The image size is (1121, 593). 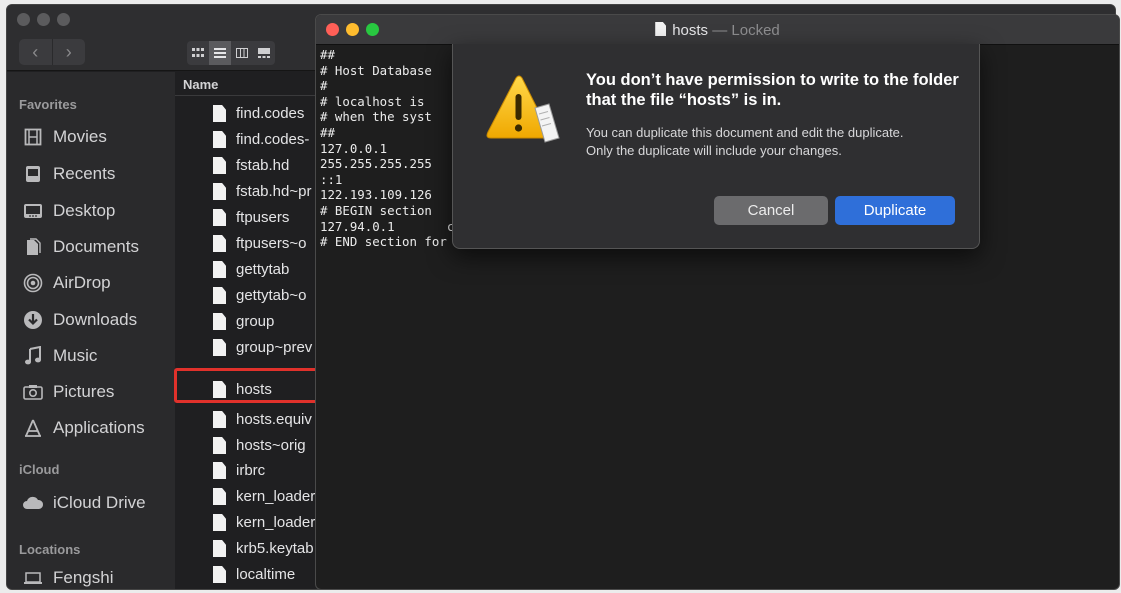 What do you see at coordinates (263, 217) in the screenshot?
I see `file-name: ftpusers` at bounding box center [263, 217].